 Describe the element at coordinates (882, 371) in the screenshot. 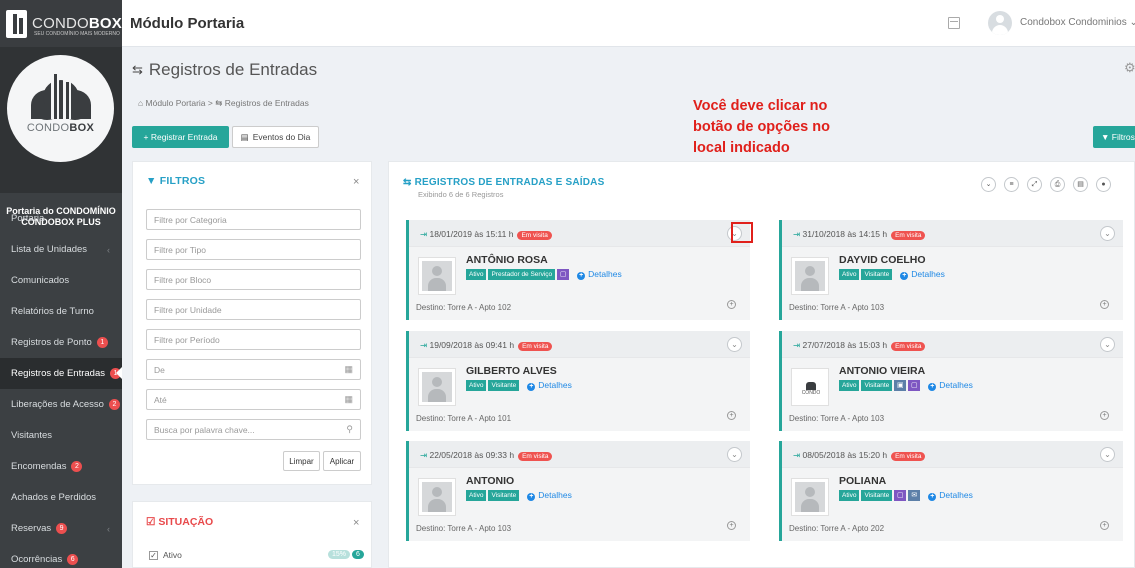

I see `visitor-name: ANTONIO VIEIRA` at that location.